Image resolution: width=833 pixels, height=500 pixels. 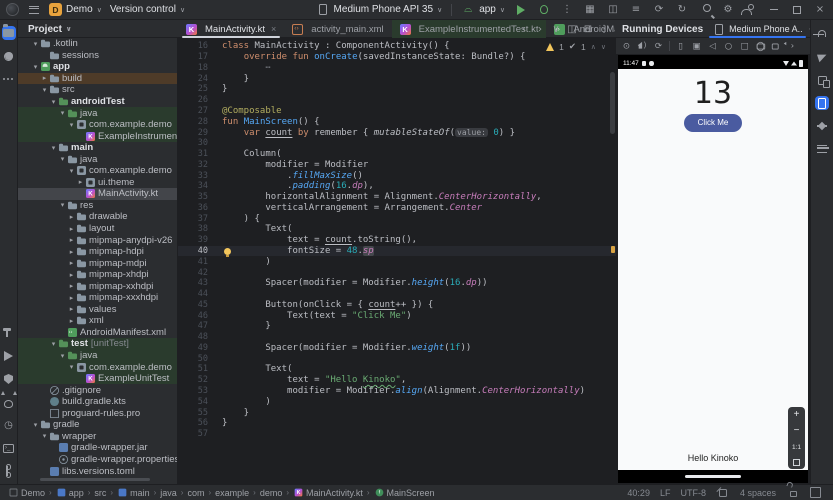 I want to click on zoom-in-button: +, so click(x=797, y=415).